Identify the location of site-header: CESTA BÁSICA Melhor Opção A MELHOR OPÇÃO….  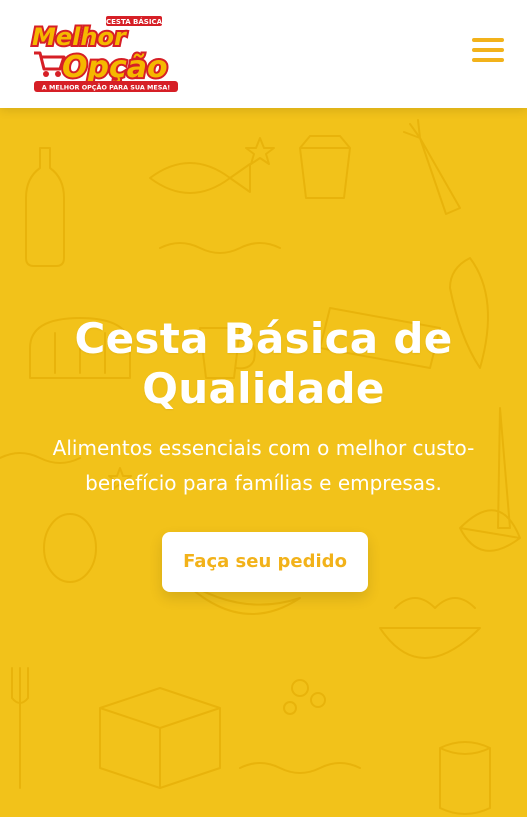
(263, 54).